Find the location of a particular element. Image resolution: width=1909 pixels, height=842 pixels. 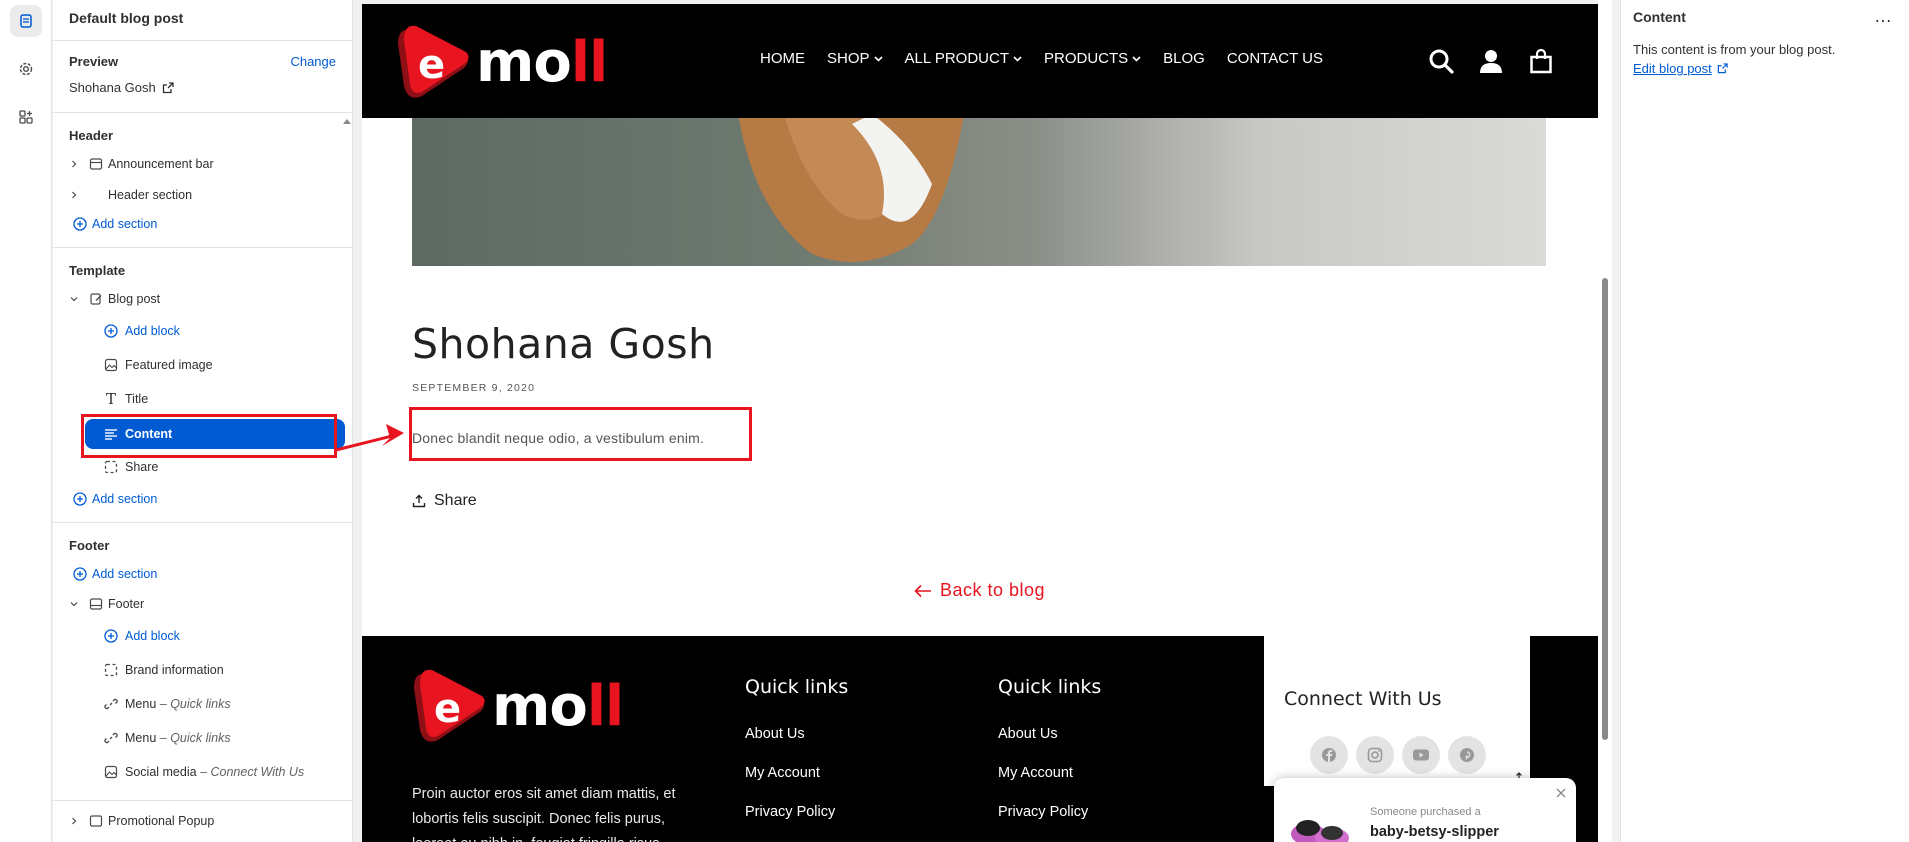

text-icon: T is located at coordinates (110, 399).